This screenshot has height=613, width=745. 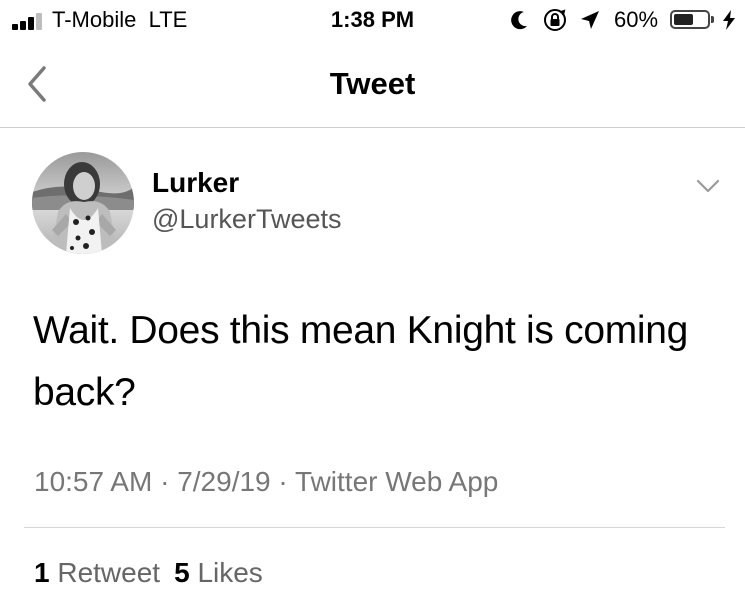 I want to click on page-title: Tweet, so click(x=372, y=83).